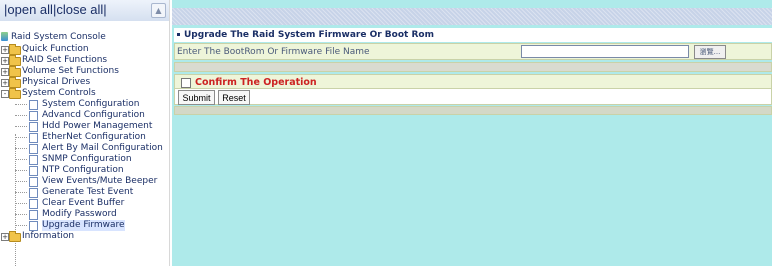  What do you see at coordinates (48, 236) in the screenshot?
I see `tree-folder-label: Information` at bounding box center [48, 236].